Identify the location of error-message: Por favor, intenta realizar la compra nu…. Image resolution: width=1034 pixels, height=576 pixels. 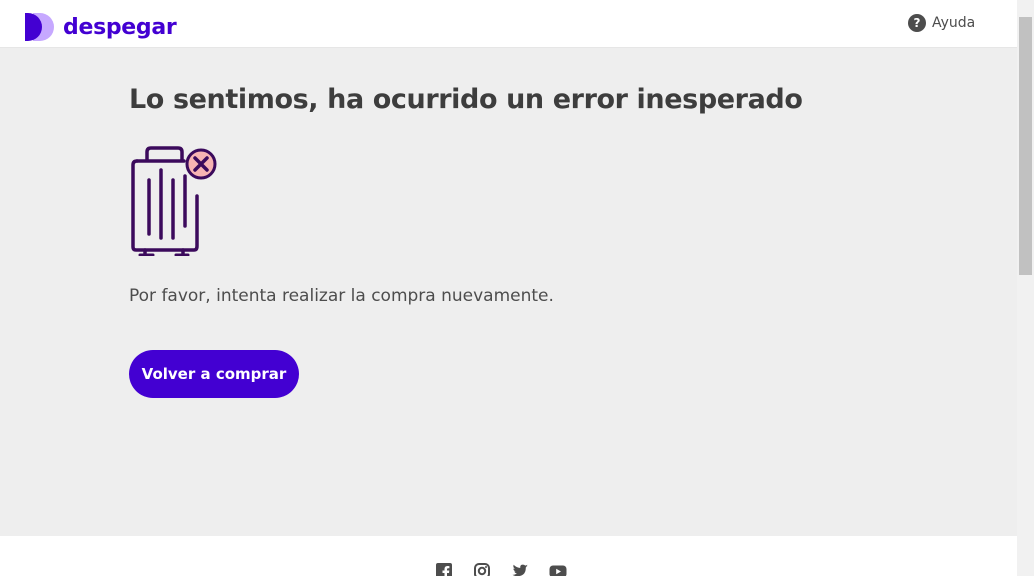
(341, 296).